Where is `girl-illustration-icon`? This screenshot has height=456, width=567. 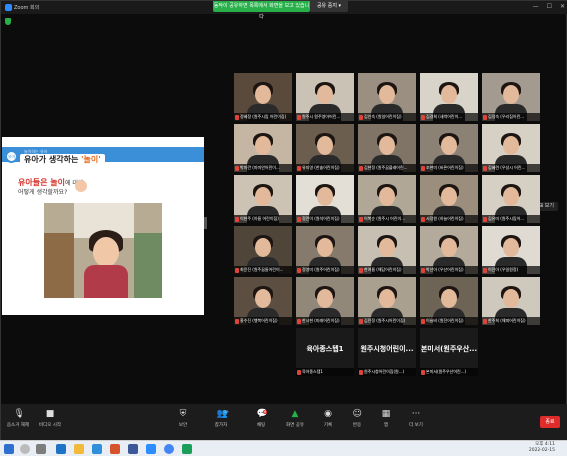
girl-illustration-icon is located at coordinates (81, 186).